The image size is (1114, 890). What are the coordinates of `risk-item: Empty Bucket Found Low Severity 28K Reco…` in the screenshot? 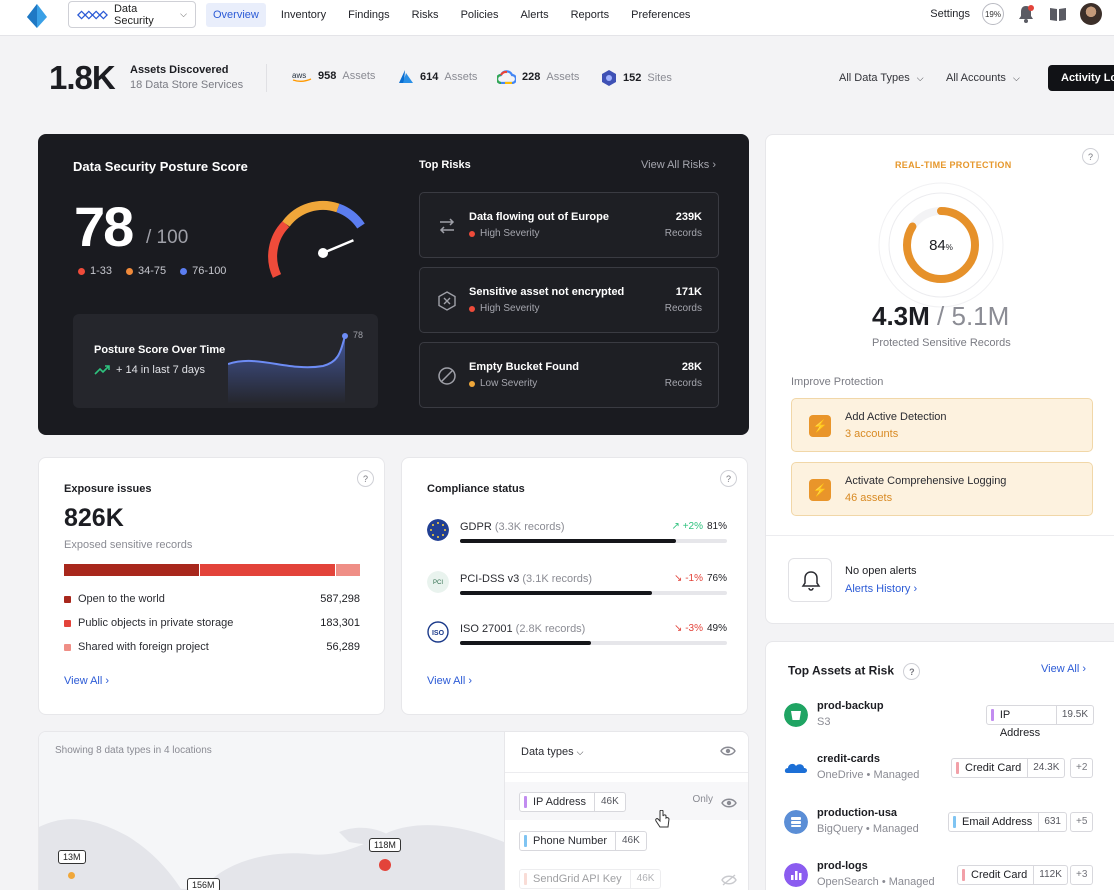 It's located at (569, 375).